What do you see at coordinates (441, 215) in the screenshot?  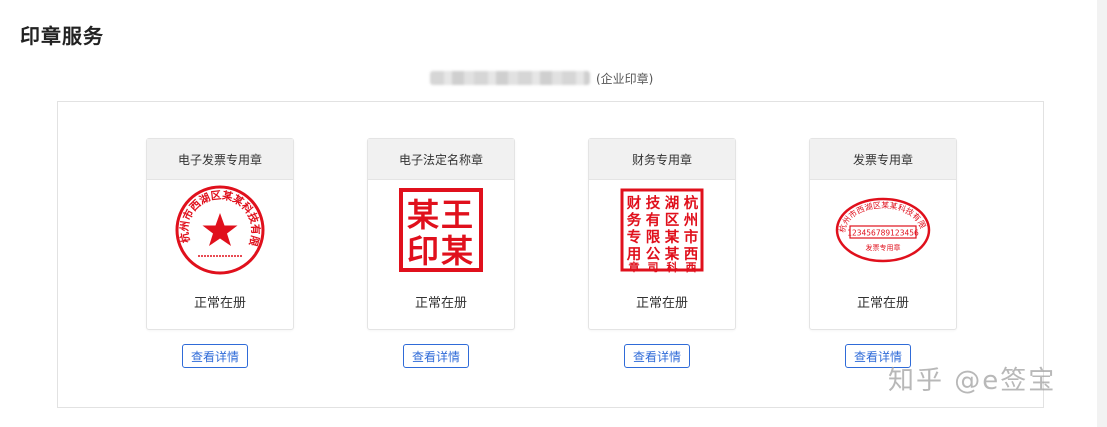 I see `seal-text-top: 某王` at bounding box center [441, 215].